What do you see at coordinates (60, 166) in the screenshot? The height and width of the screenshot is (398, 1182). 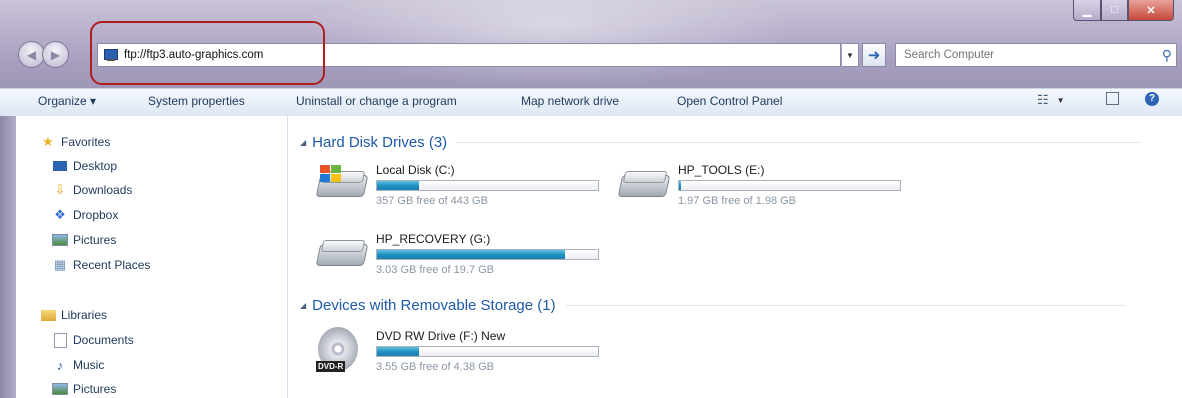 I see `desktop-icon` at bounding box center [60, 166].